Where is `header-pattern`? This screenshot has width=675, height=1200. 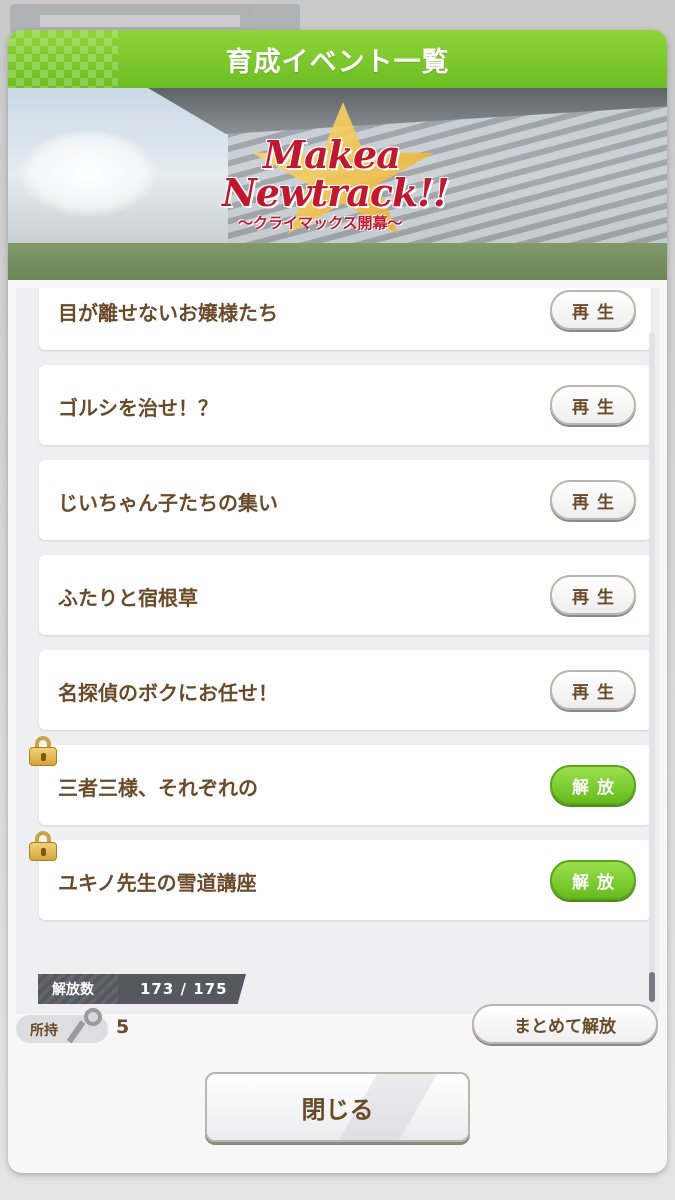 header-pattern is located at coordinates (63, 59).